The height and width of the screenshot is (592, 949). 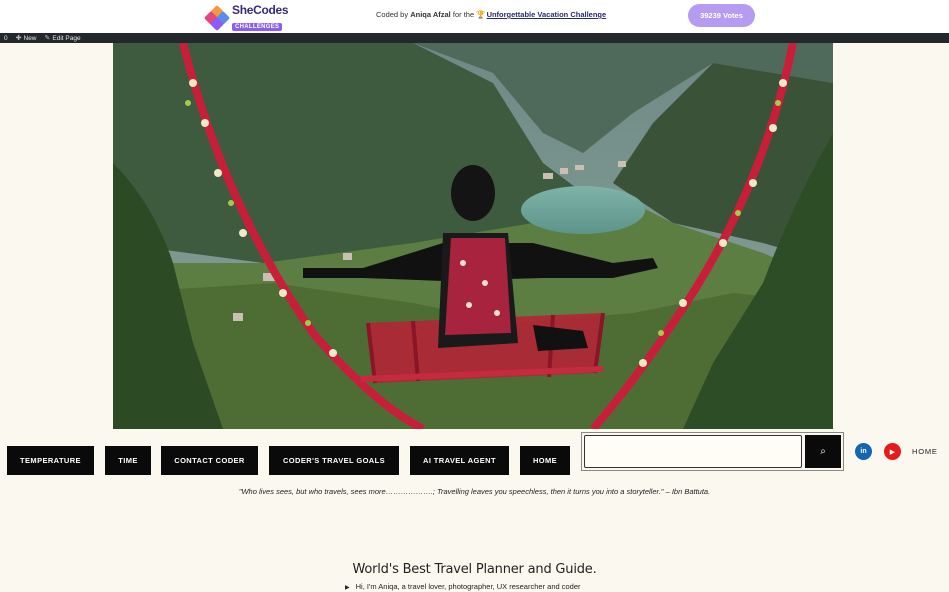 I want to click on home-link: HOME, so click(x=925, y=451).